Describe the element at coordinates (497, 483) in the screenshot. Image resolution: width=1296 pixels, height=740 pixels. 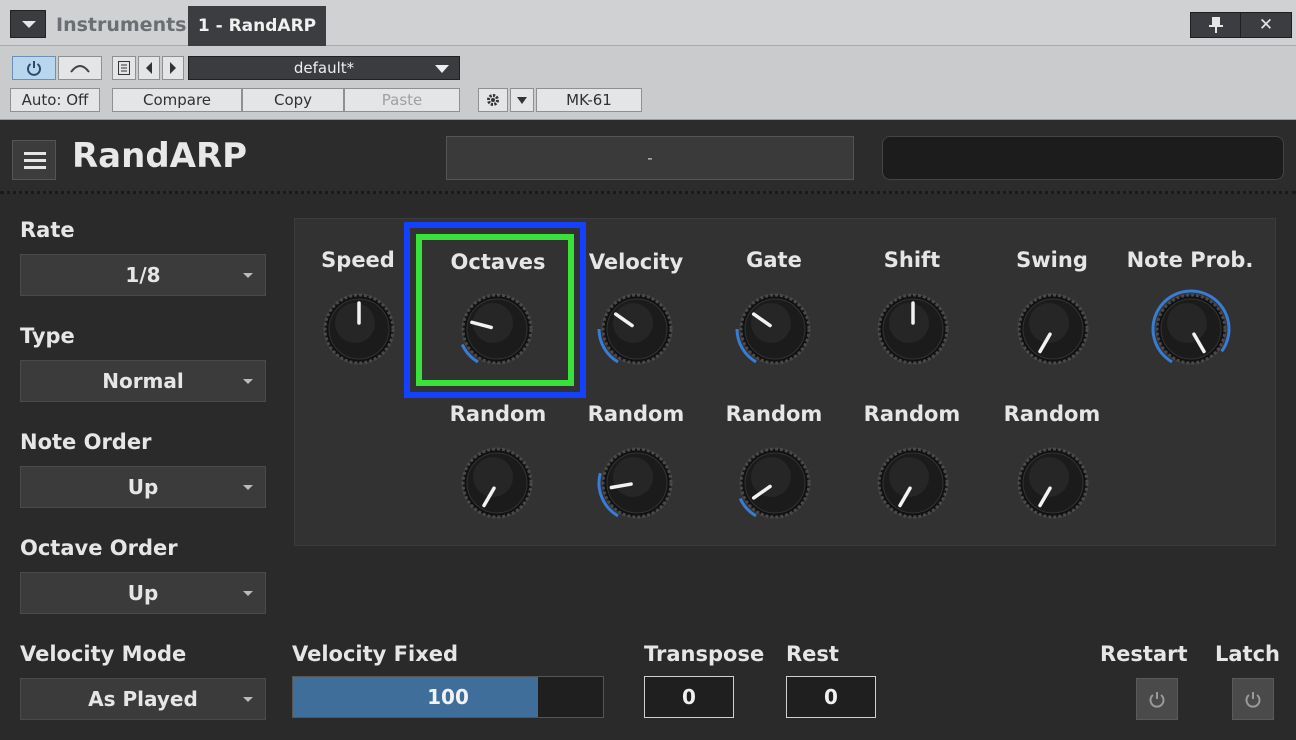
I see `knob-octaves-random` at that location.